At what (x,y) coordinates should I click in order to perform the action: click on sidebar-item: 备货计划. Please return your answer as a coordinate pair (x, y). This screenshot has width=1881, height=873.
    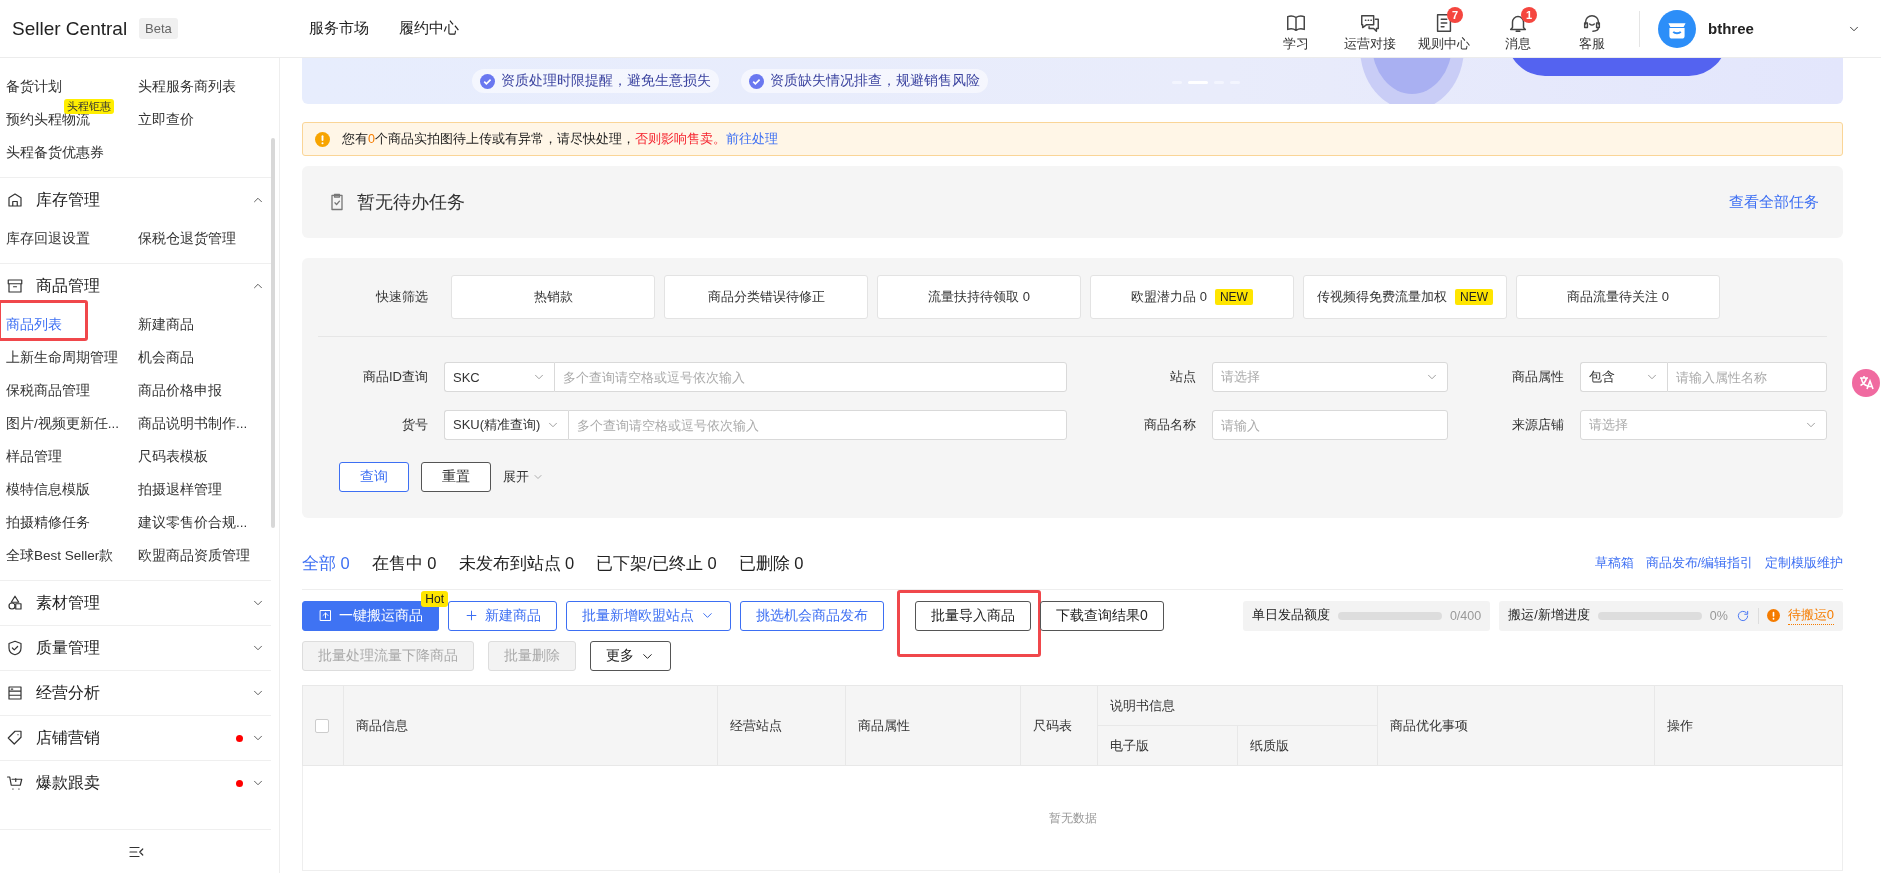
    Looking at the image, I should click on (34, 86).